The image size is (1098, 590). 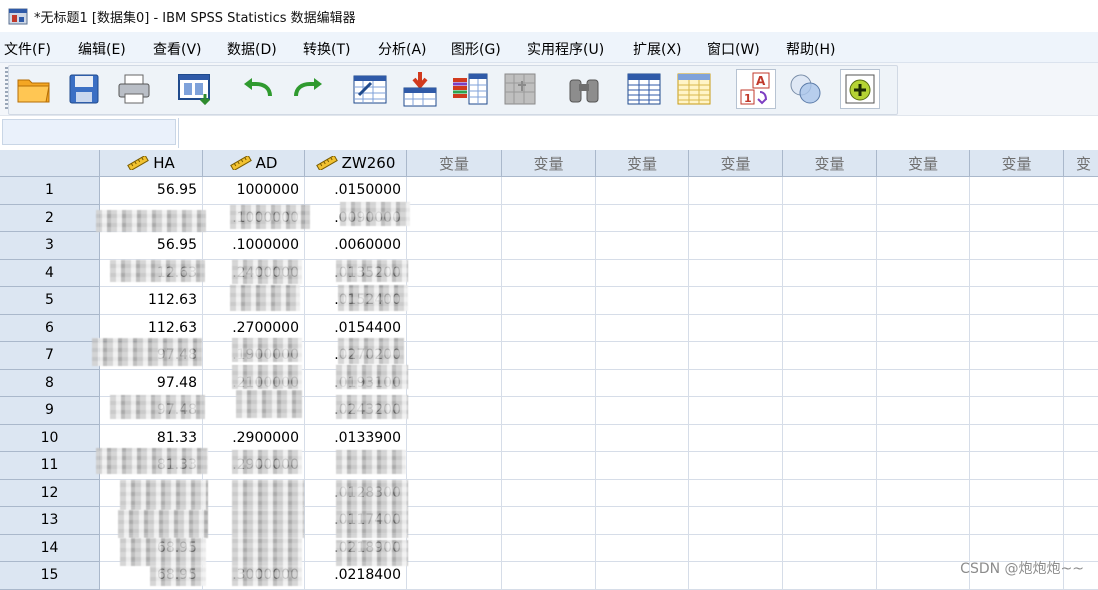 What do you see at coordinates (644, 89) in the screenshot?
I see `select-cases-icon` at bounding box center [644, 89].